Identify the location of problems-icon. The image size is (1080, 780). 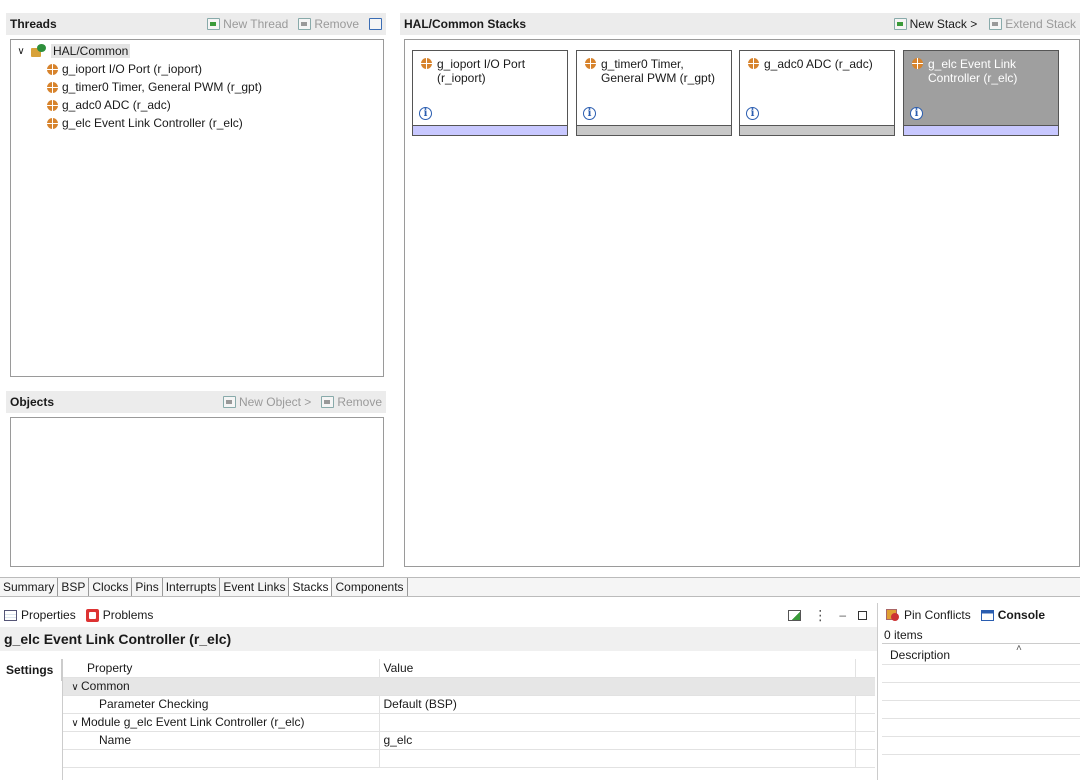
(92, 615).